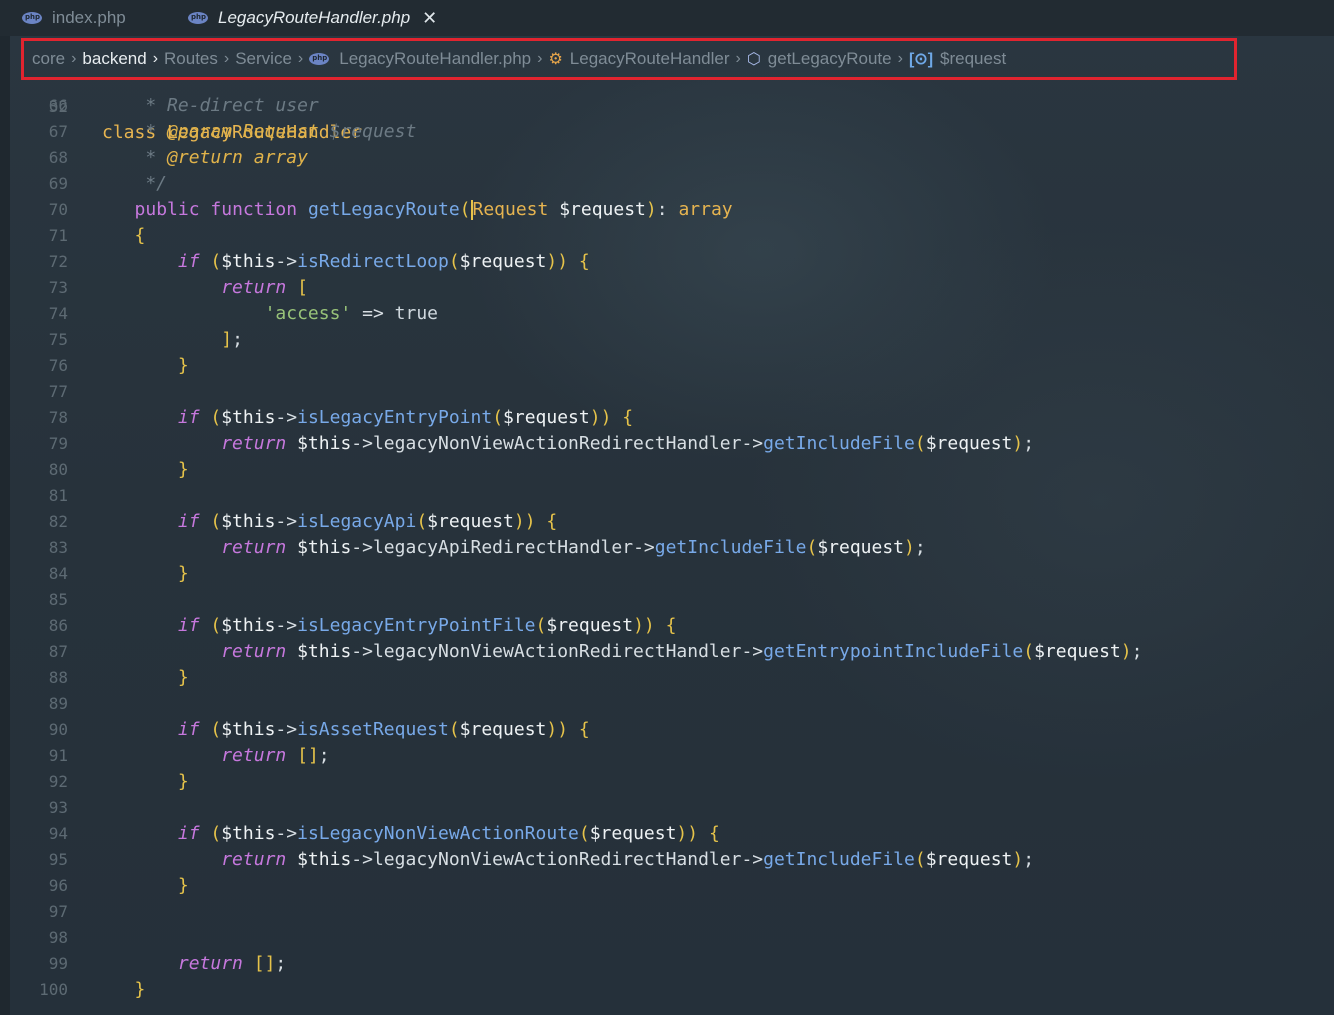 This screenshot has width=1334, height=1015. What do you see at coordinates (264, 287) in the screenshot?
I see `line-code: return [` at bounding box center [264, 287].